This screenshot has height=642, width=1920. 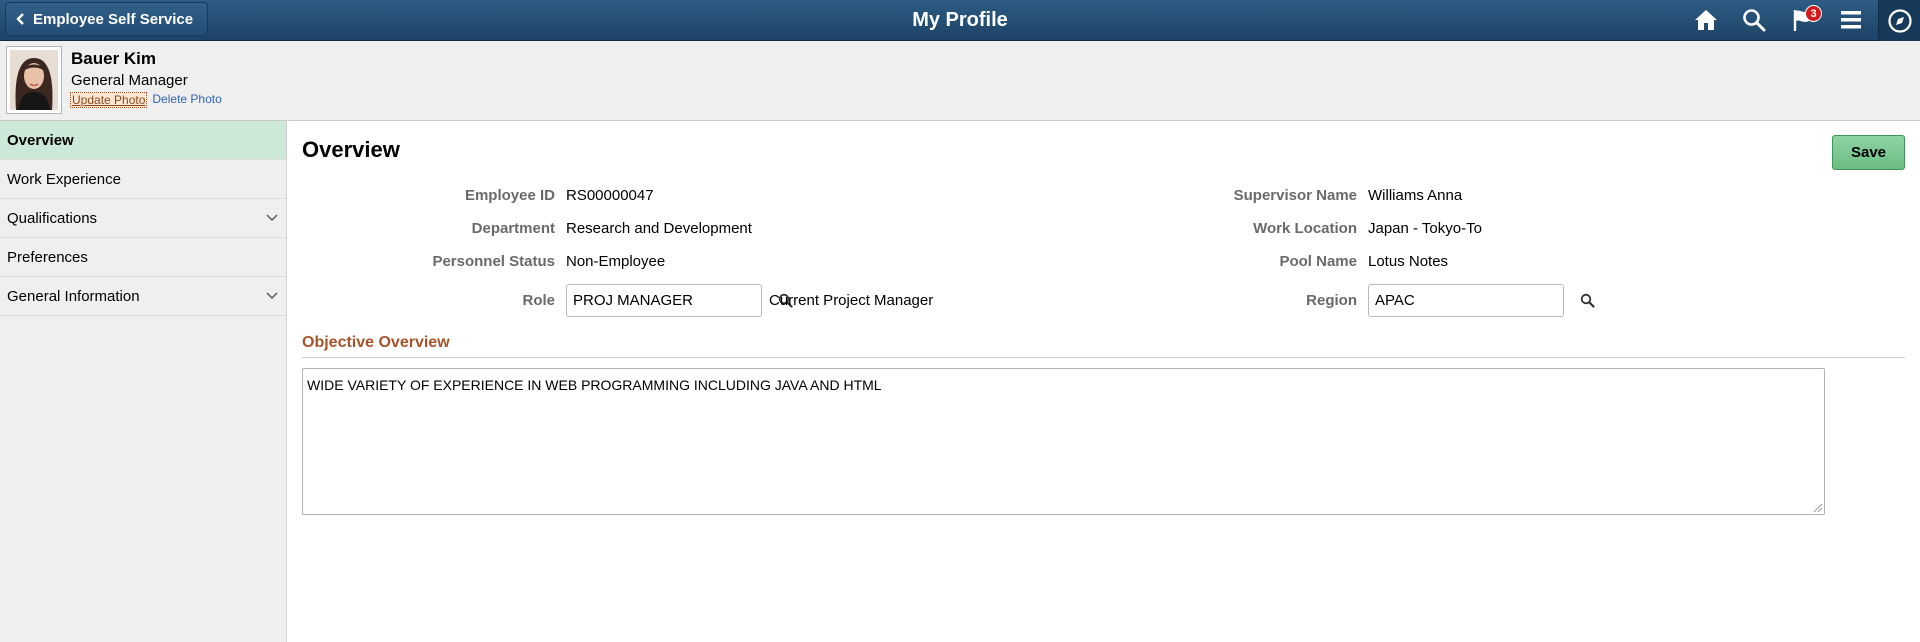 What do you see at coordinates (114, 58) in the screenshot?
I see `employee-name: Bauer Kim` at bounding box center [114, 58].